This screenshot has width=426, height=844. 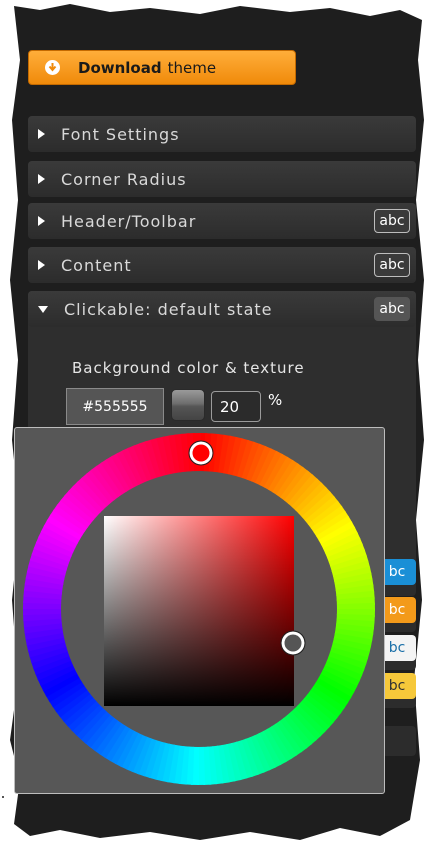 I want to click on saturation-value-overlay, so click(x=199, y=611).